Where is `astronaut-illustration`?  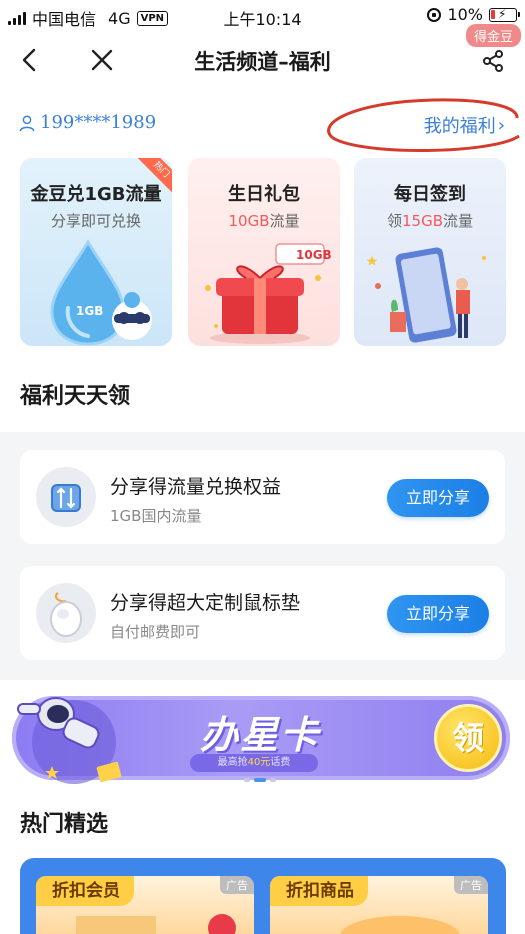 astronaut-illustration is located at coordinates (69, 740).